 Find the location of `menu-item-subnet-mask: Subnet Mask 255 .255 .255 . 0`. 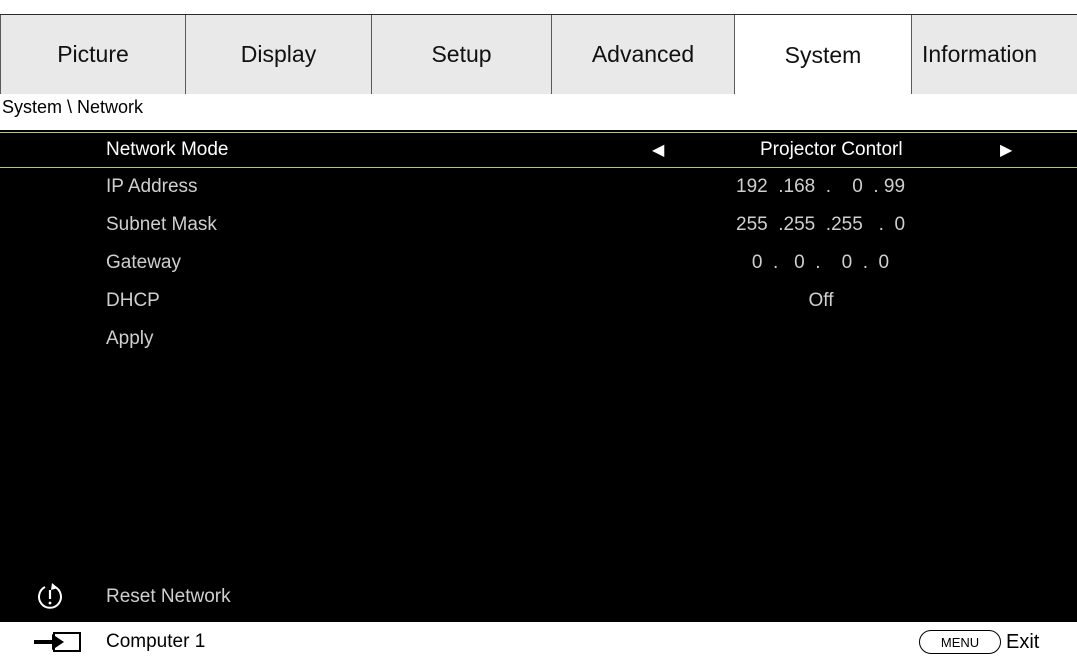

menu-item-subnet-mask: Subnet Mask 255 .255 .255 . 0 is located at coordinates (538, 225).